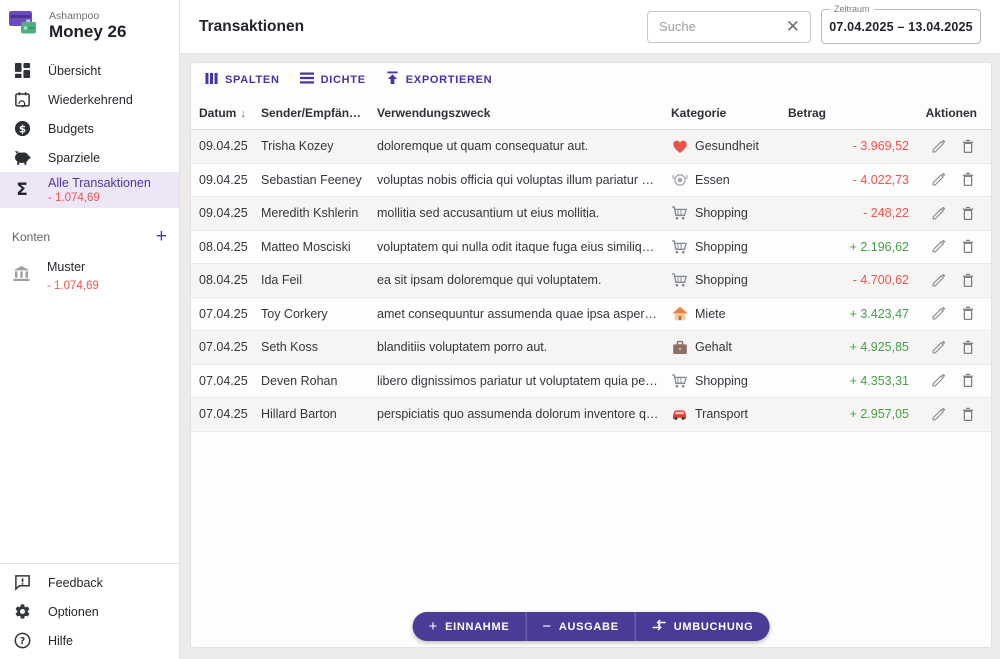 This screenshot has height=659, width=1000. Describe the element at coordinates (879, 313) in the screenshot. I see `cell-amount: + 3.423,47` at that location.